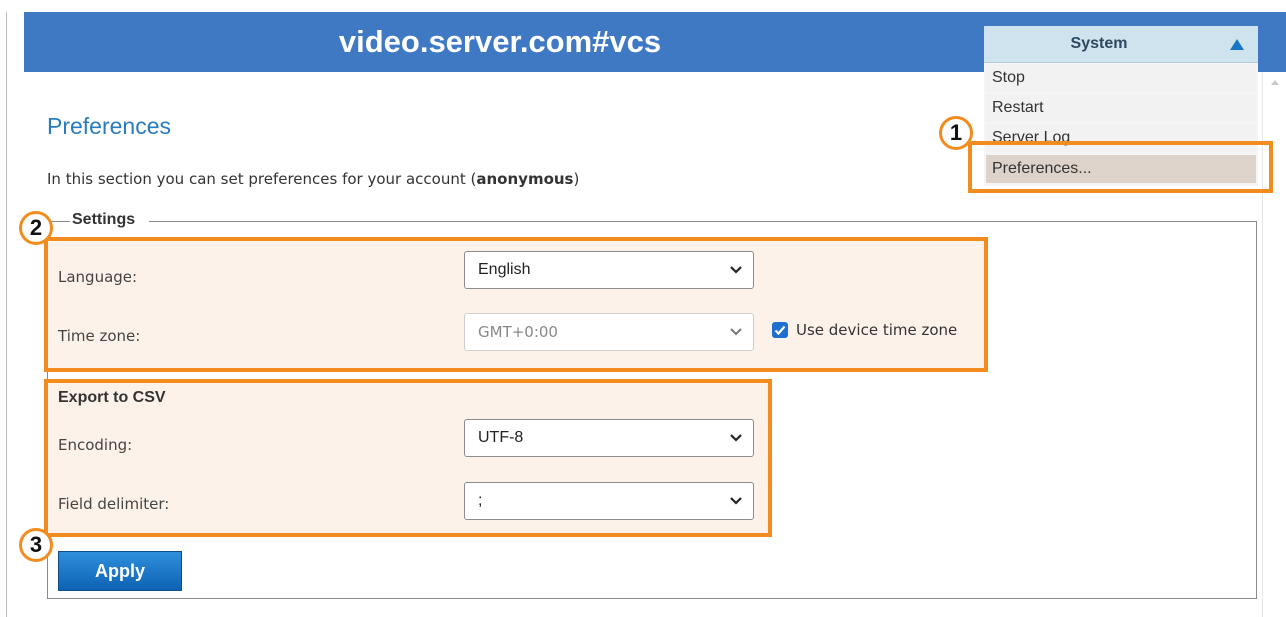  Describe the element at coordinates (120, 571) in the screenshot. I see `apply-button: Apply` at that location.